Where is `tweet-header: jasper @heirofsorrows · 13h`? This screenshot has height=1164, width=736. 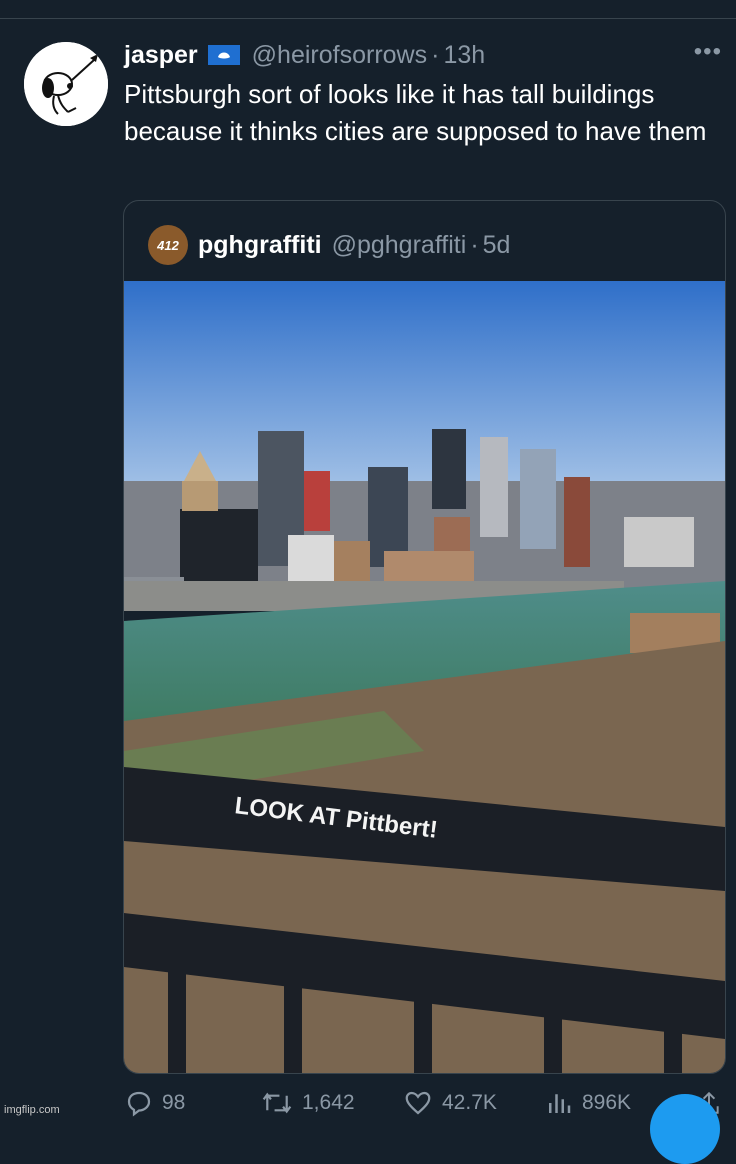
tweet-header: jasper @heirofsorrows · 13h is located at coordinates (420, 55).